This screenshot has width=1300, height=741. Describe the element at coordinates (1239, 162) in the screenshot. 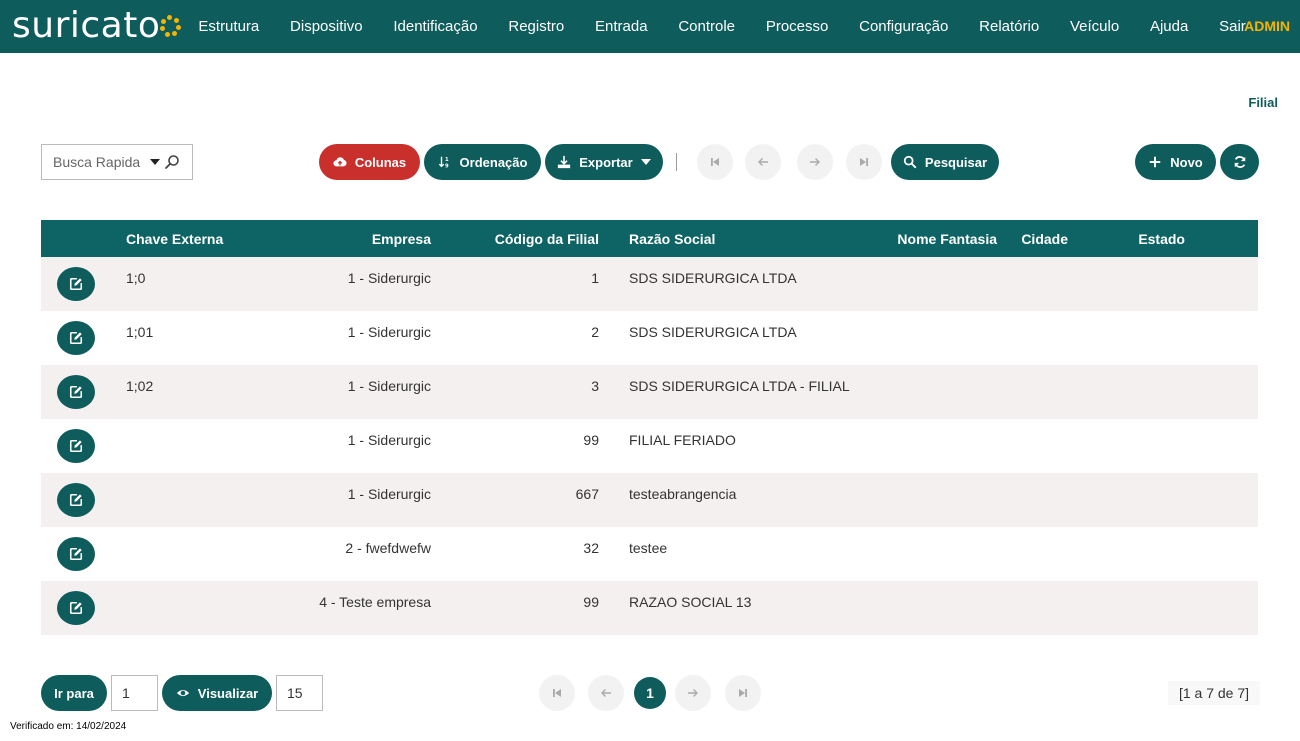

I see `refresh-button` at that location.